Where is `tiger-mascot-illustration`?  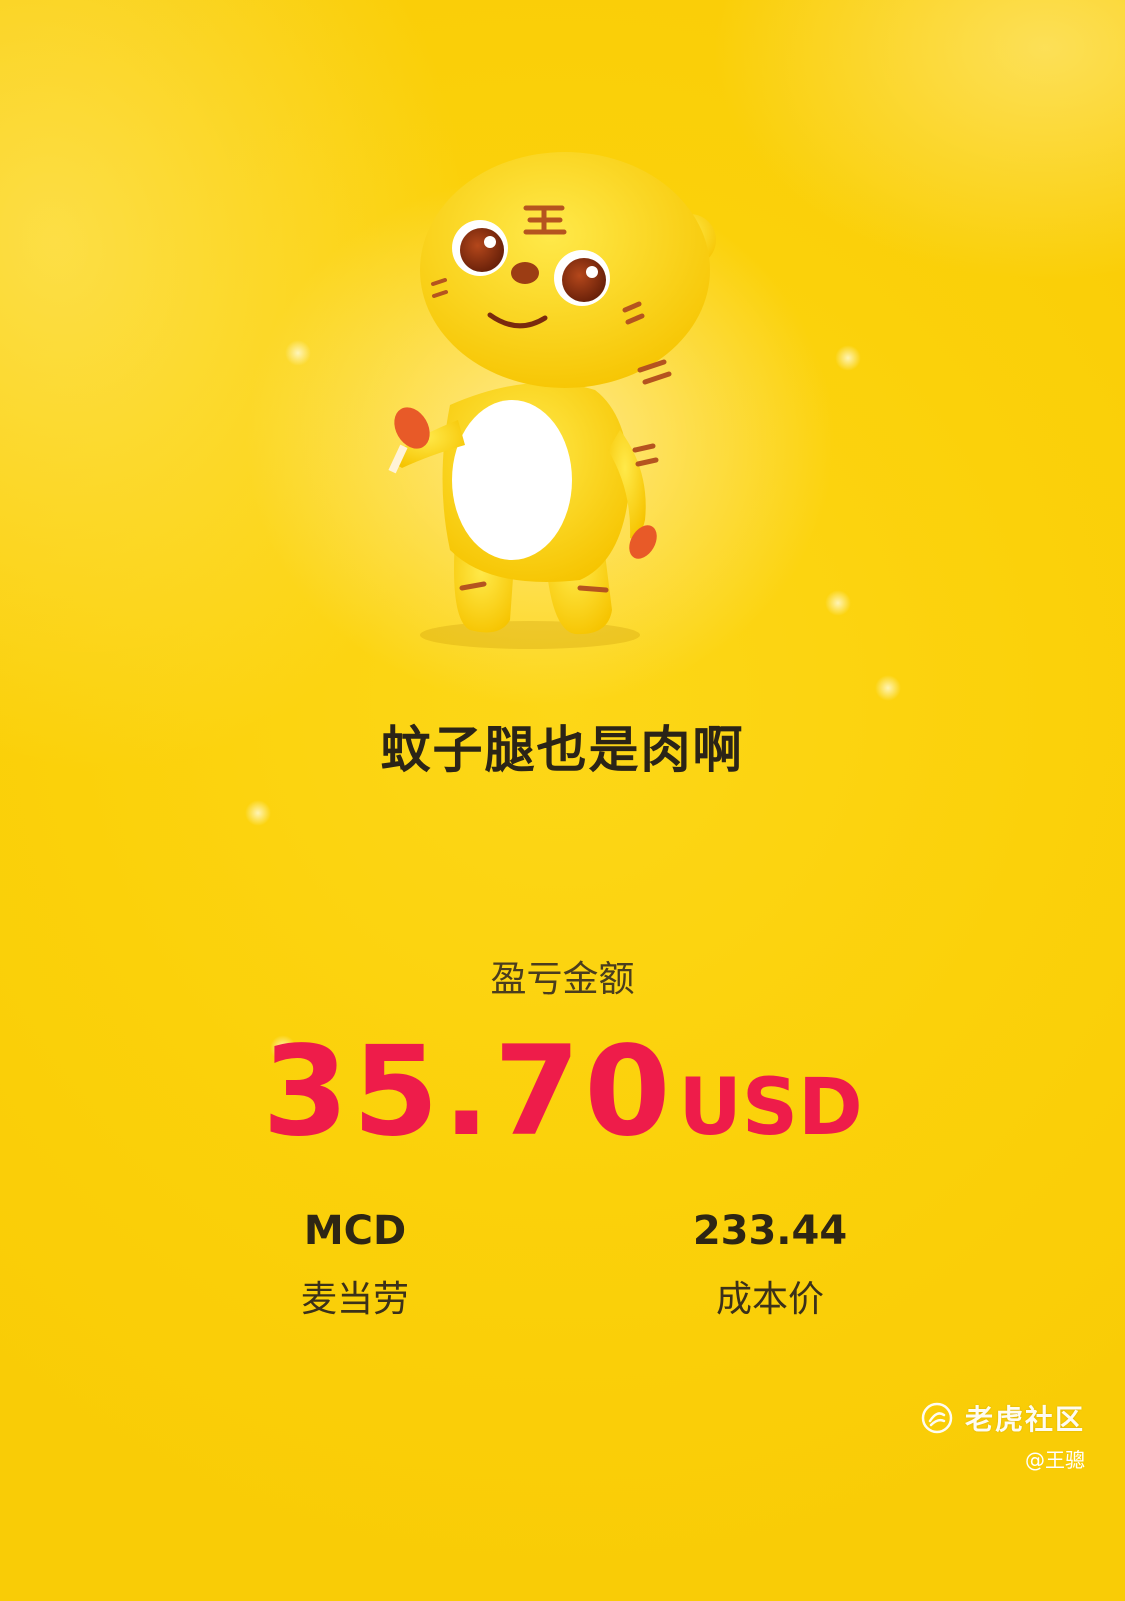
tiger-mascot-illustration is located at coordinates (552, 400).